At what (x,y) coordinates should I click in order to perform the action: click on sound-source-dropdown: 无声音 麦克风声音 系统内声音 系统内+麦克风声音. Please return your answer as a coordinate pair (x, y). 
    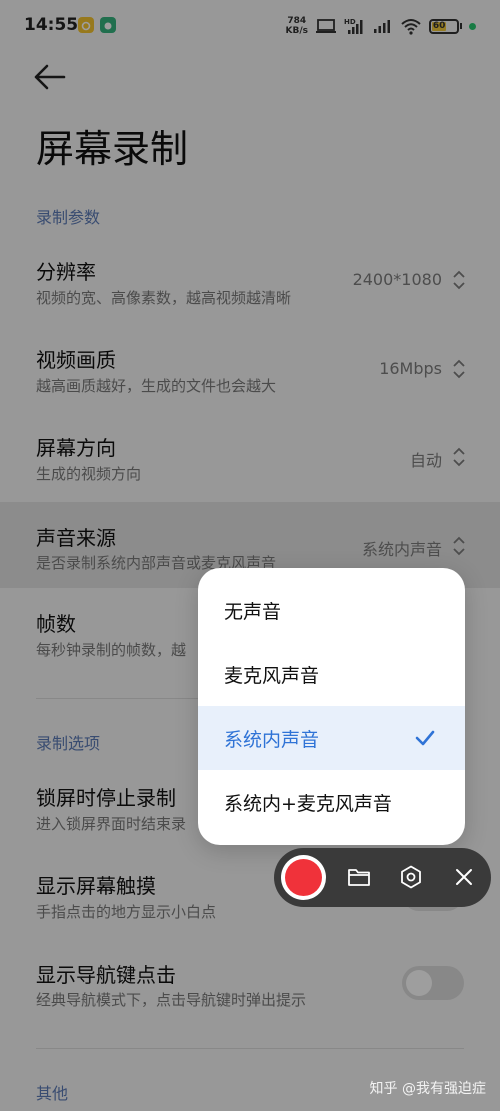
    Looking at the image, I should click on (331, 706).